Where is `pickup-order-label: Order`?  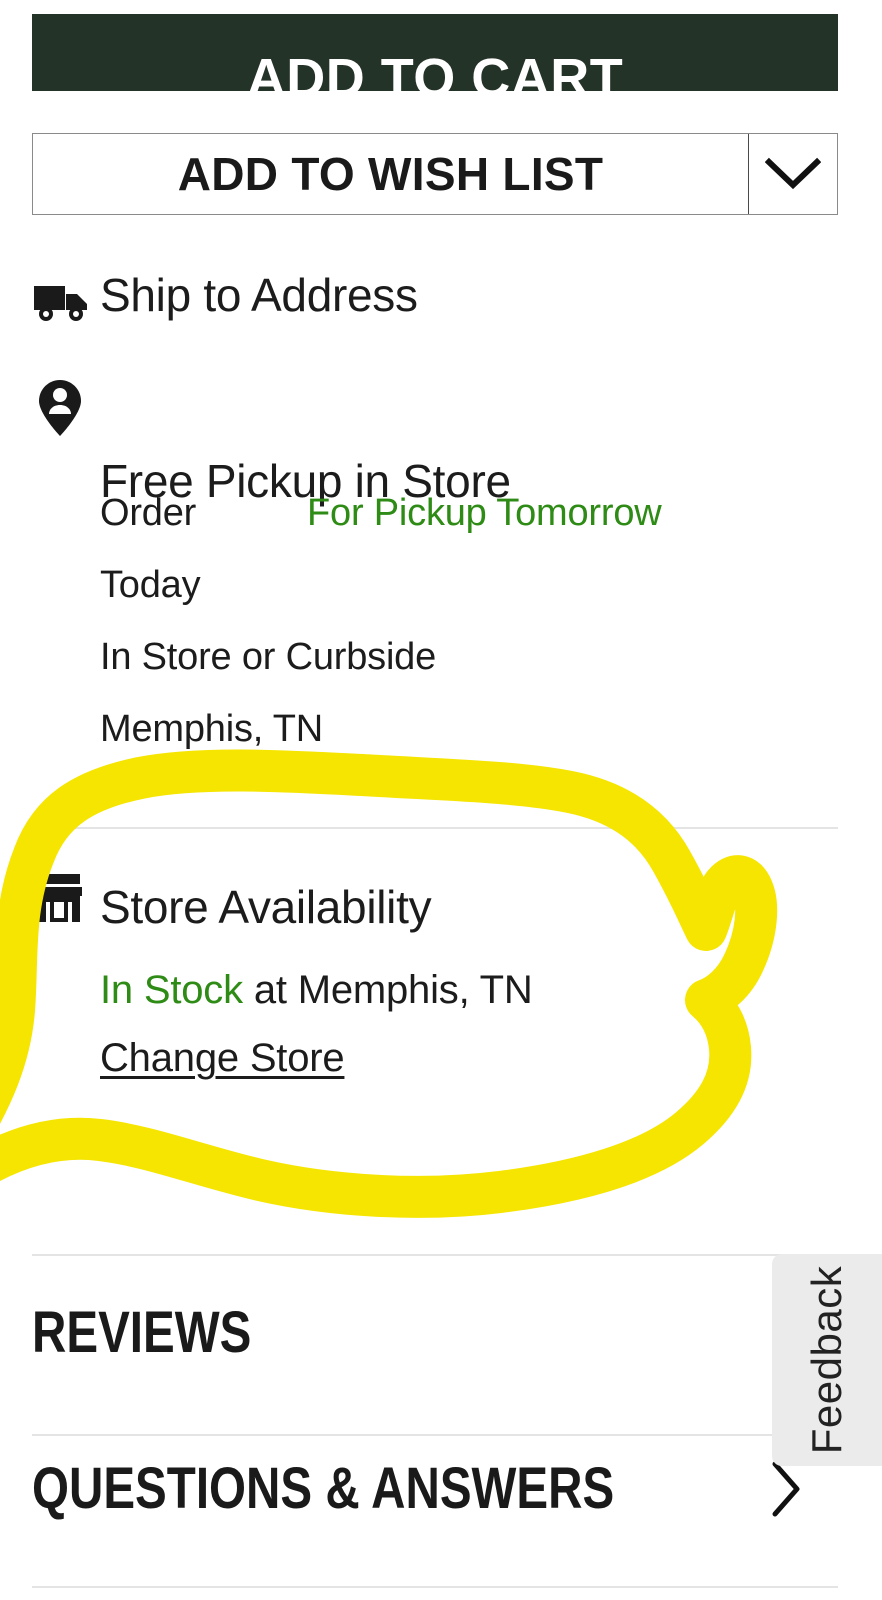
pickup-order-label: Order is located at coordinates (148, 513).